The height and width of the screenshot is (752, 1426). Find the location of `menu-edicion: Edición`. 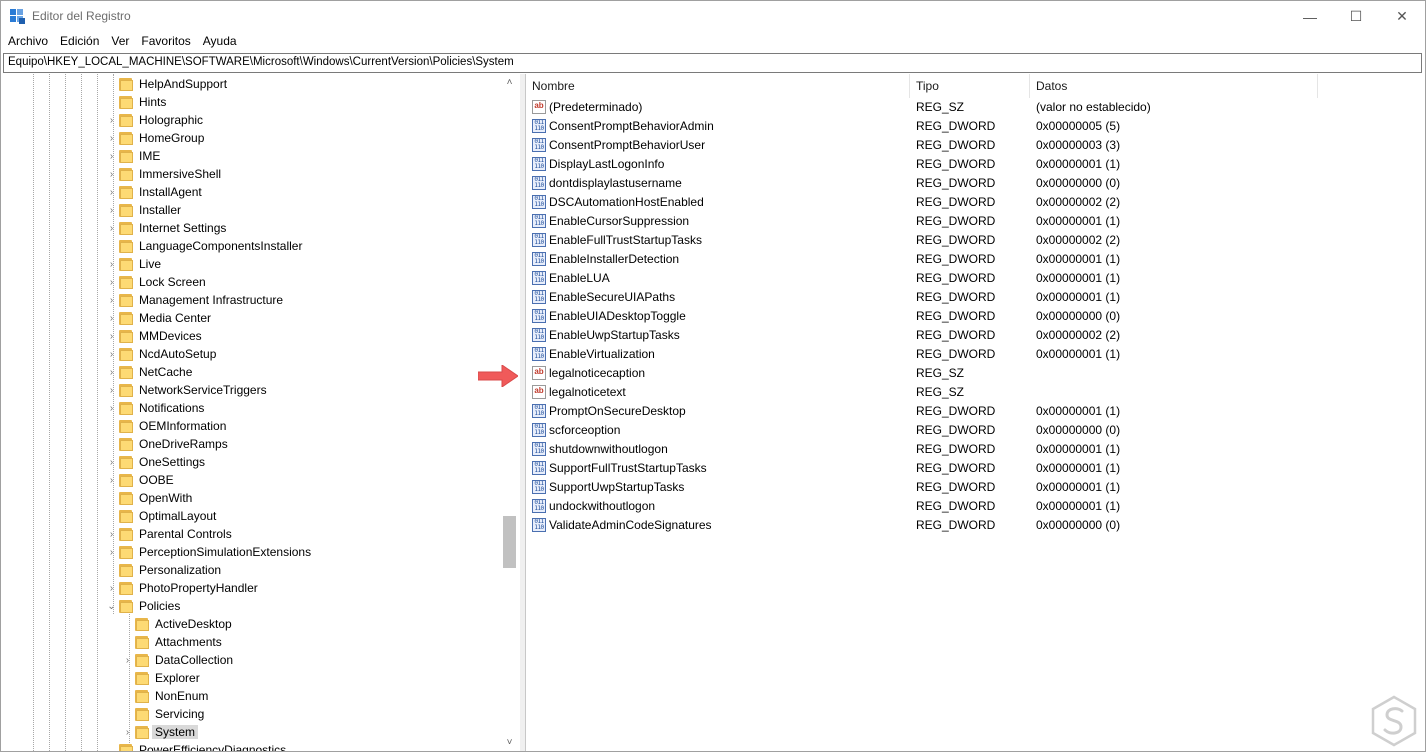

menu-edicion: Edición is located at coordinates (78, 42).